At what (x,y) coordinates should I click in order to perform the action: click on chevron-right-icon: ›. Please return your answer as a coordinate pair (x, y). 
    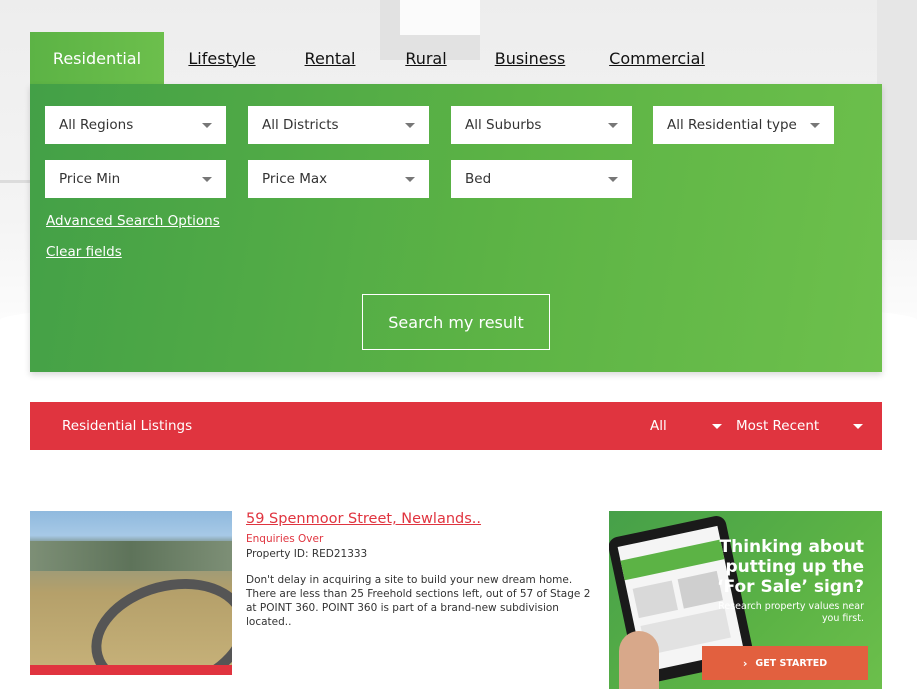
    Looking at the image, I should click on (745, 663).